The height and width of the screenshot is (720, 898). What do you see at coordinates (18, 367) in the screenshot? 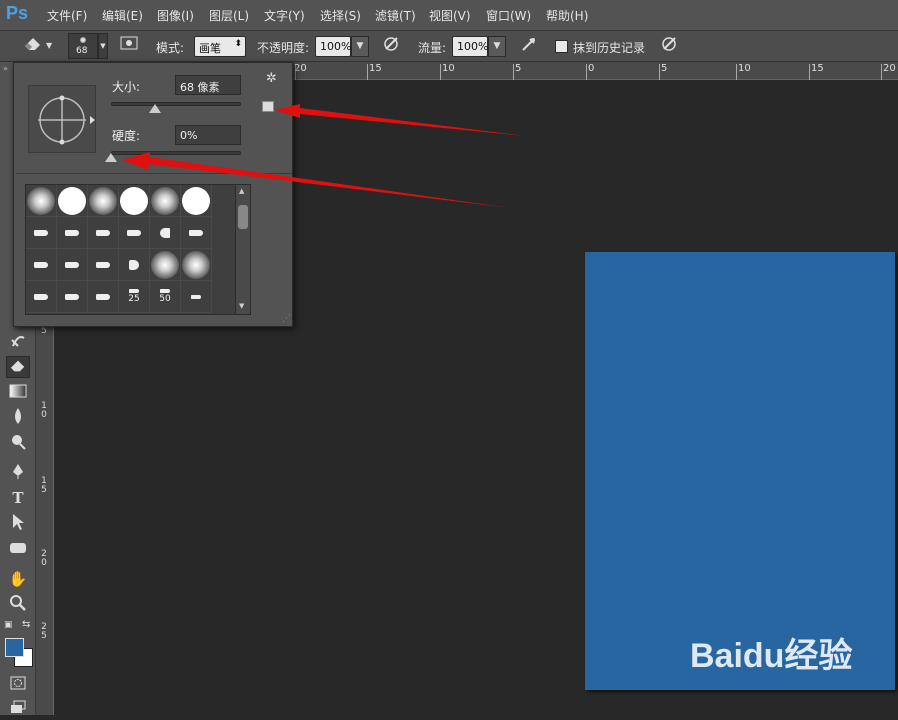
I see `eraser-tool-button` at bounding box center [18, 367].